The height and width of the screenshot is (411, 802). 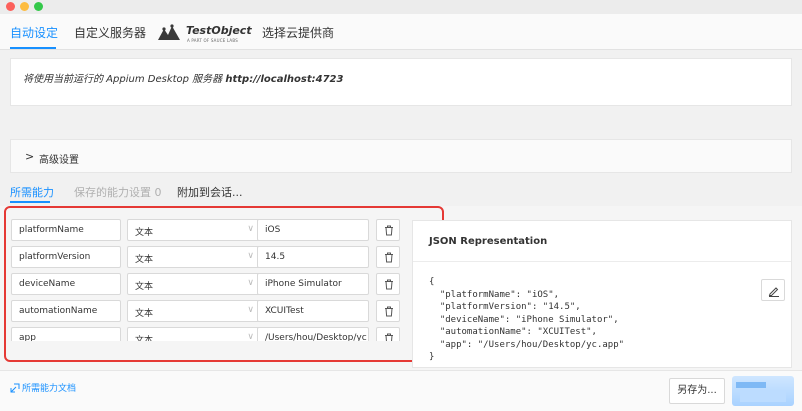 I want to click on capability-row: automationName 文本 ∨ XCUITest, so click(x=206, y=311).